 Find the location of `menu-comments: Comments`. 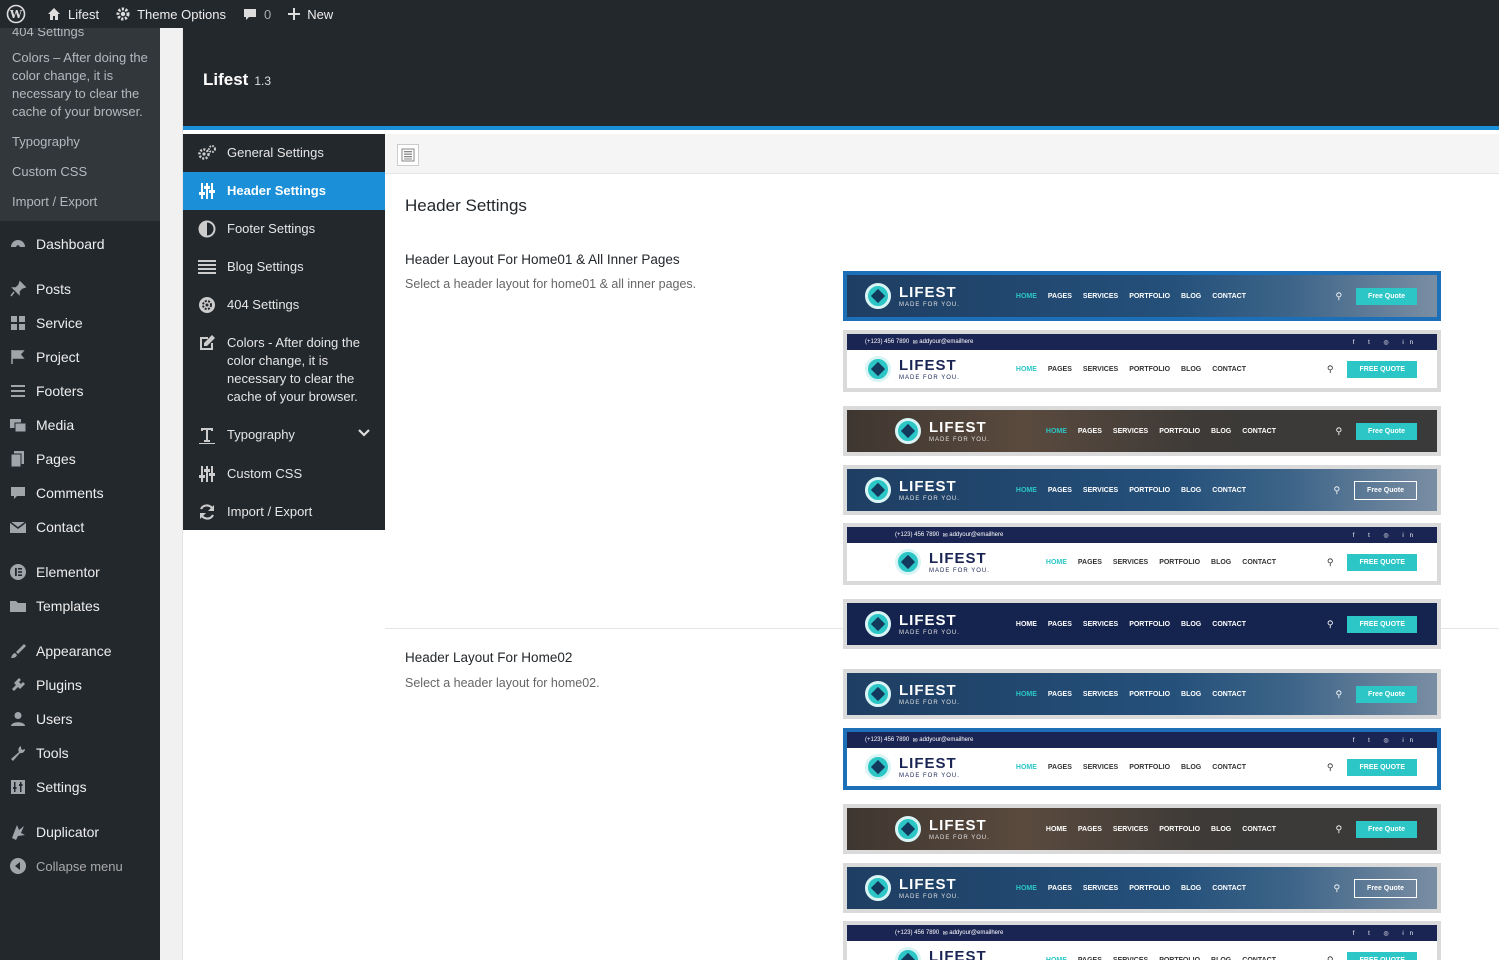

menu-comments: Comments is located at coordinates (80, 493).